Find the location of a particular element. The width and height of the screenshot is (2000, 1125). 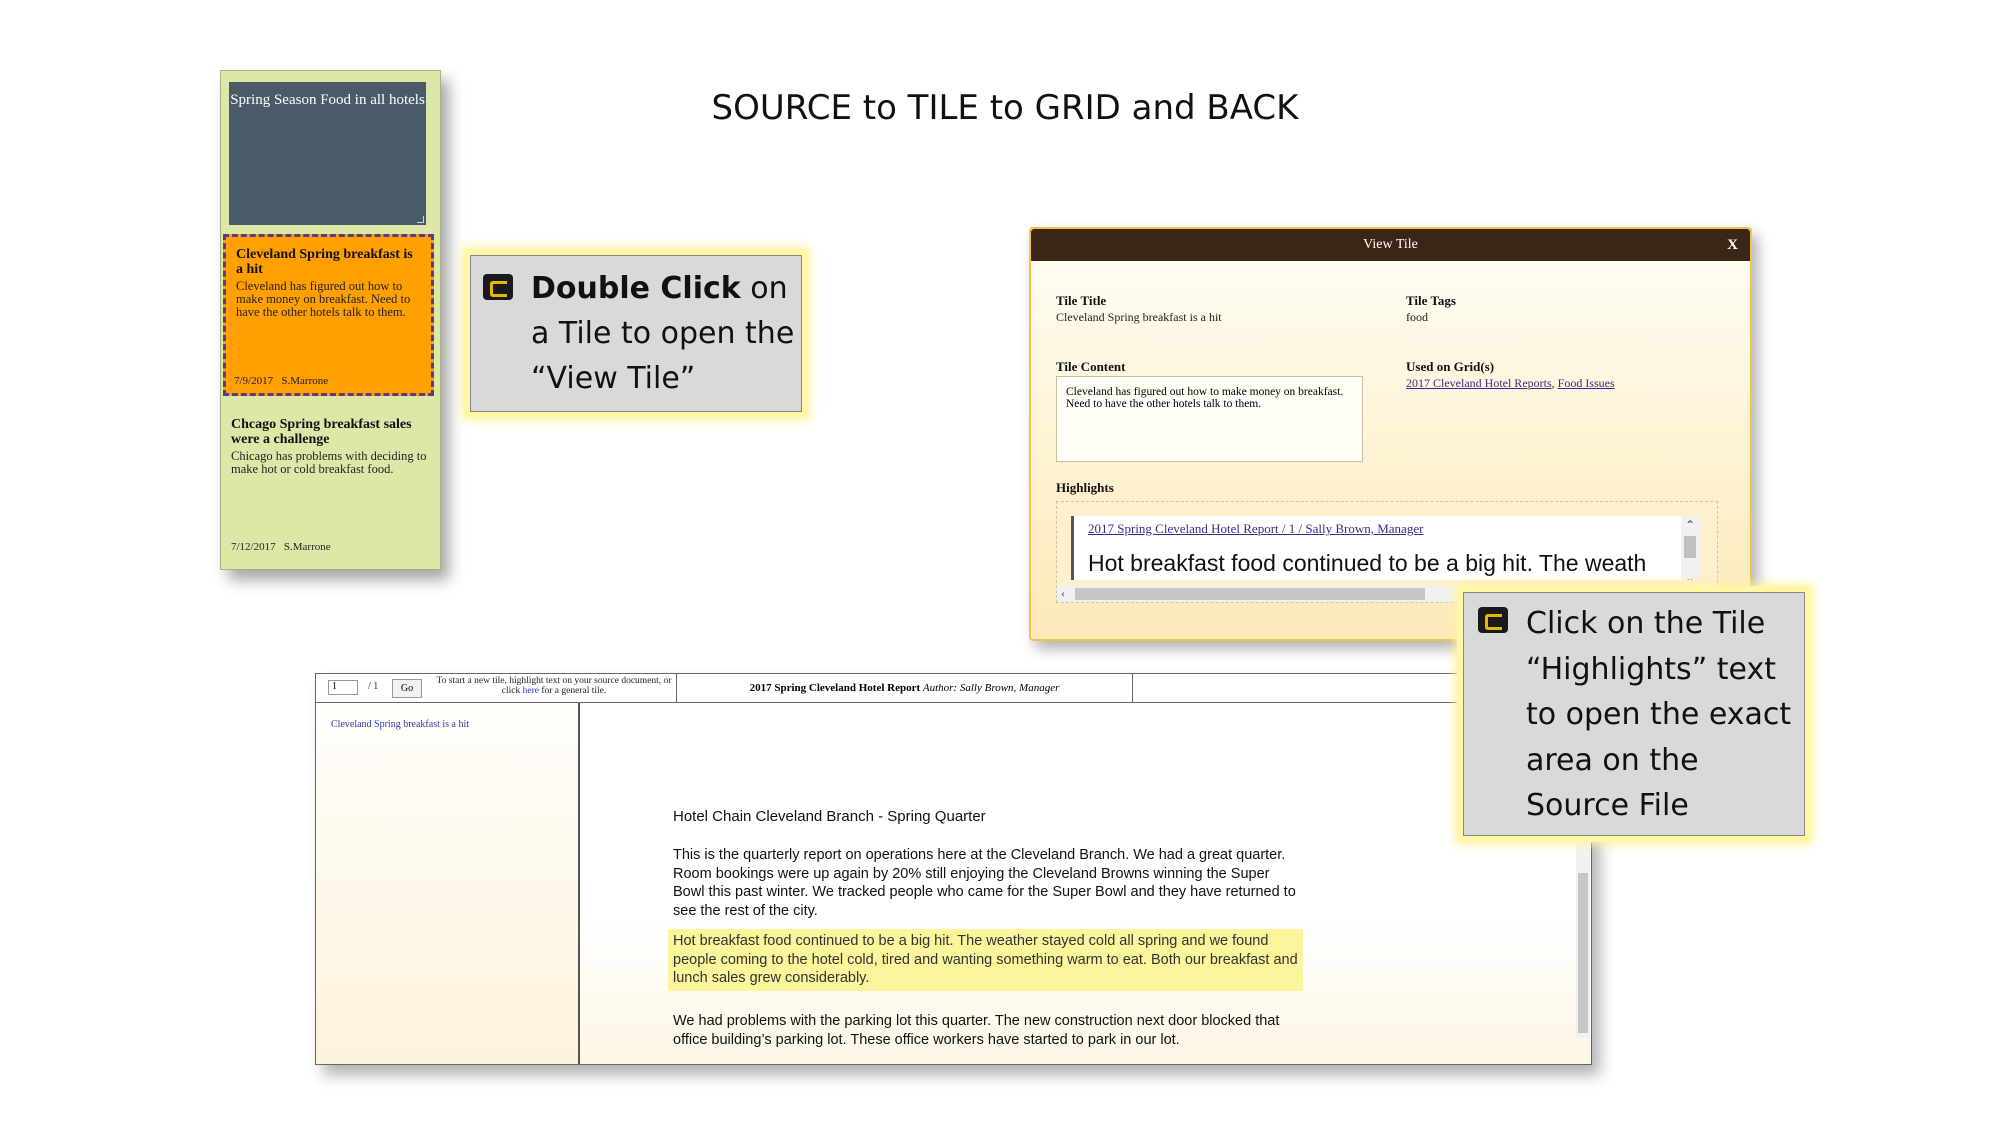

tile-title-label: Tile Title is located at coordinates (1081, 300).